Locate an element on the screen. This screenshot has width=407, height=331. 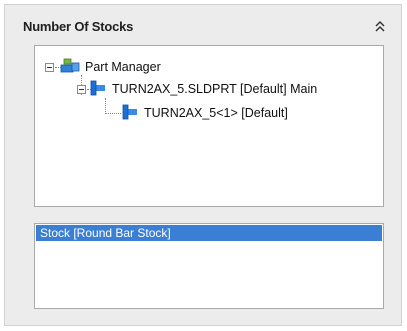
panel-header: Number Of Stocks is located at coordinates (203, 20).